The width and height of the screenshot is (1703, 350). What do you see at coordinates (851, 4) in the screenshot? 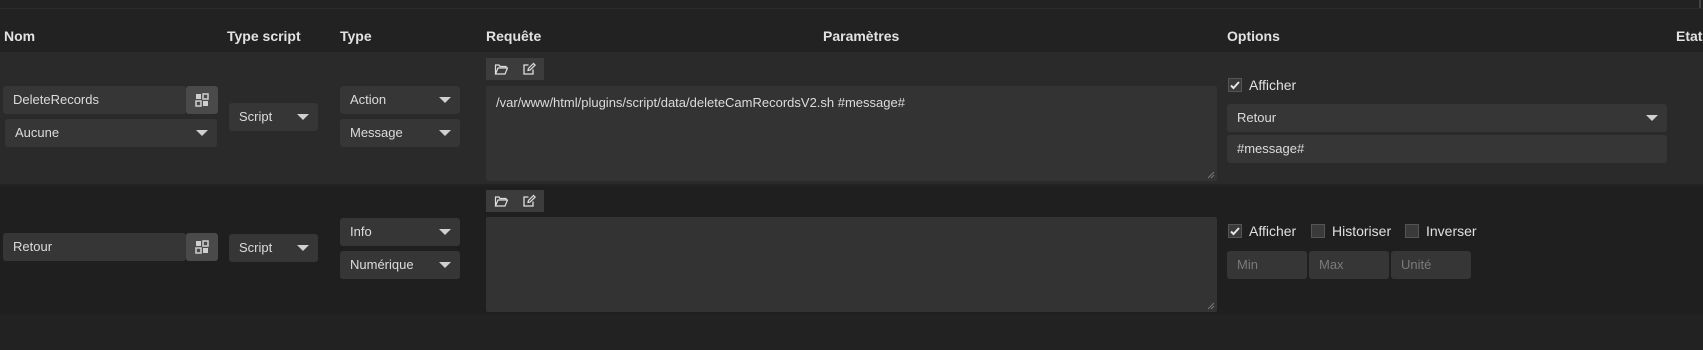
I see `top-bar` at bounding box center [851, 4].